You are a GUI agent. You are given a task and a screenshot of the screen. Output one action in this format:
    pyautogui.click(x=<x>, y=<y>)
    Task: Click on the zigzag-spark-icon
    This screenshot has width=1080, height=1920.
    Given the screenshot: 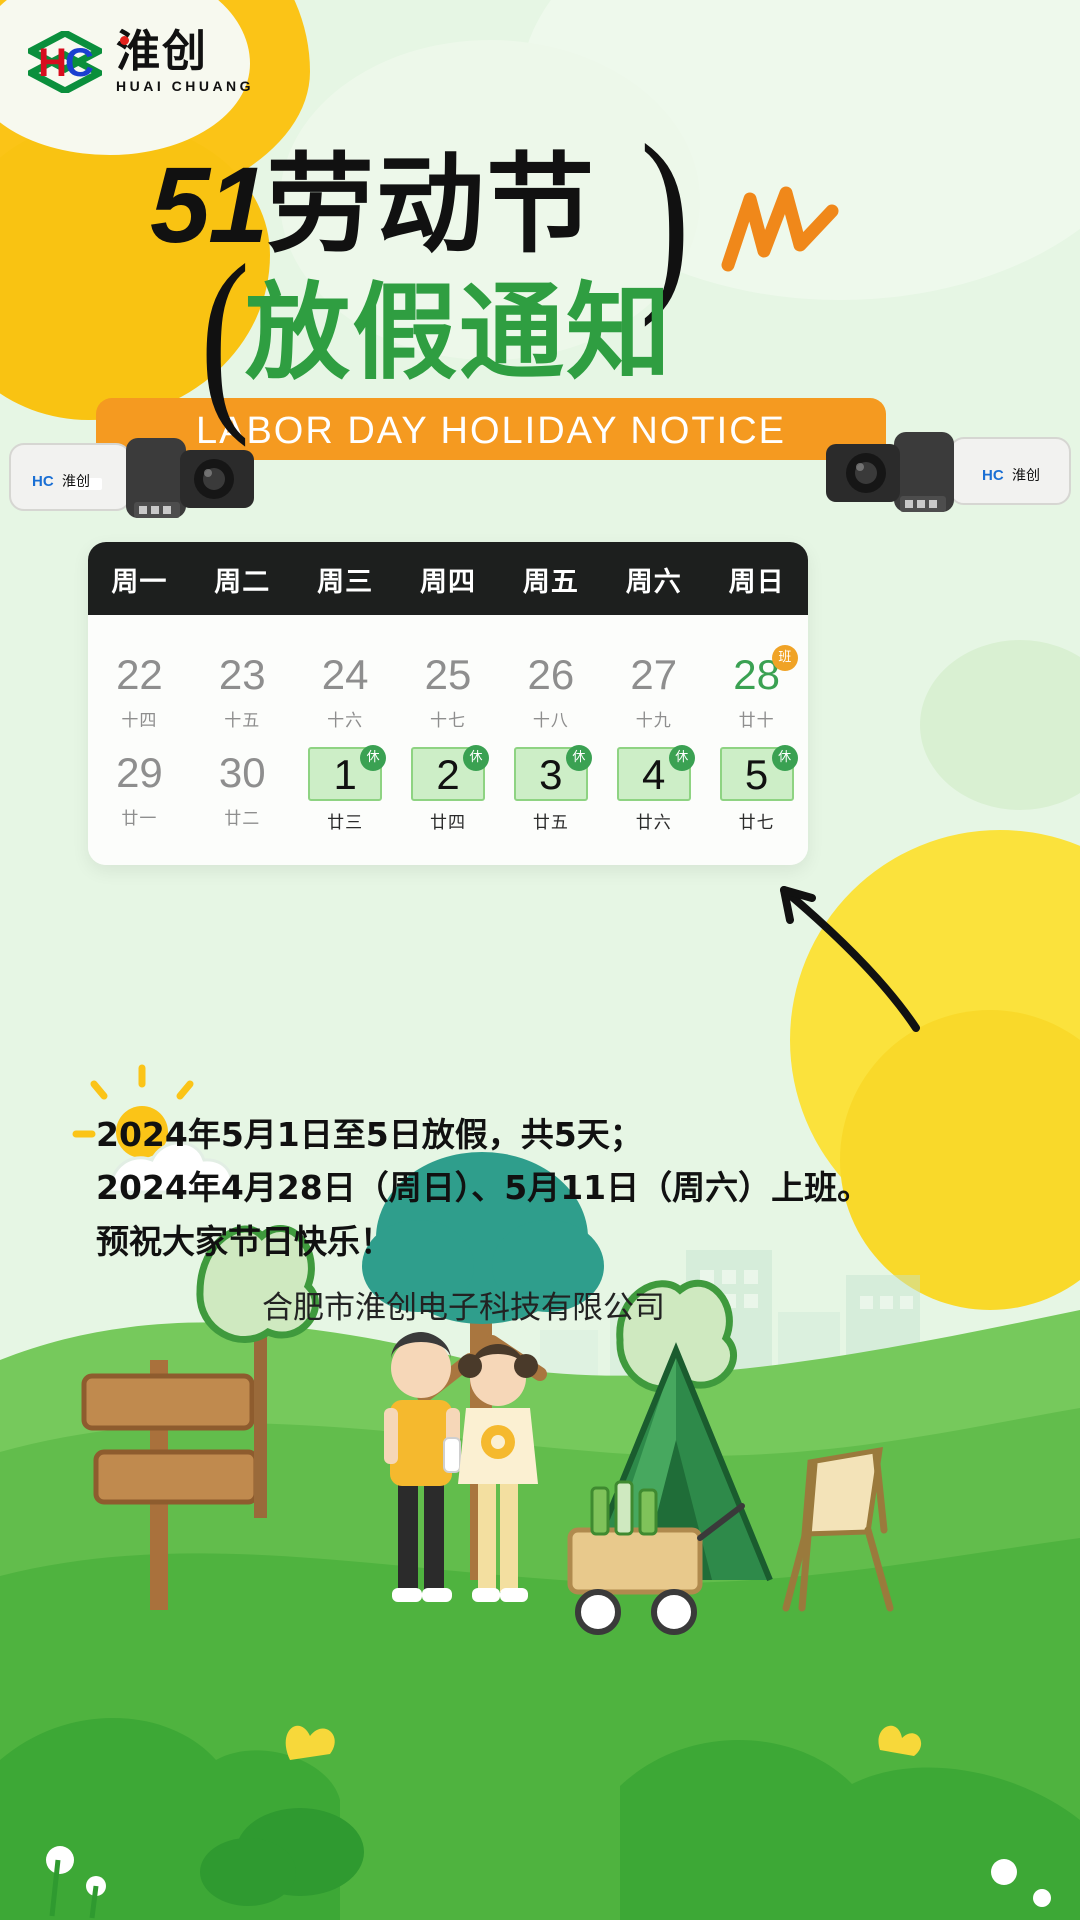 What is the action you would take?
    pyautogui.click(x=780, y=229)
    